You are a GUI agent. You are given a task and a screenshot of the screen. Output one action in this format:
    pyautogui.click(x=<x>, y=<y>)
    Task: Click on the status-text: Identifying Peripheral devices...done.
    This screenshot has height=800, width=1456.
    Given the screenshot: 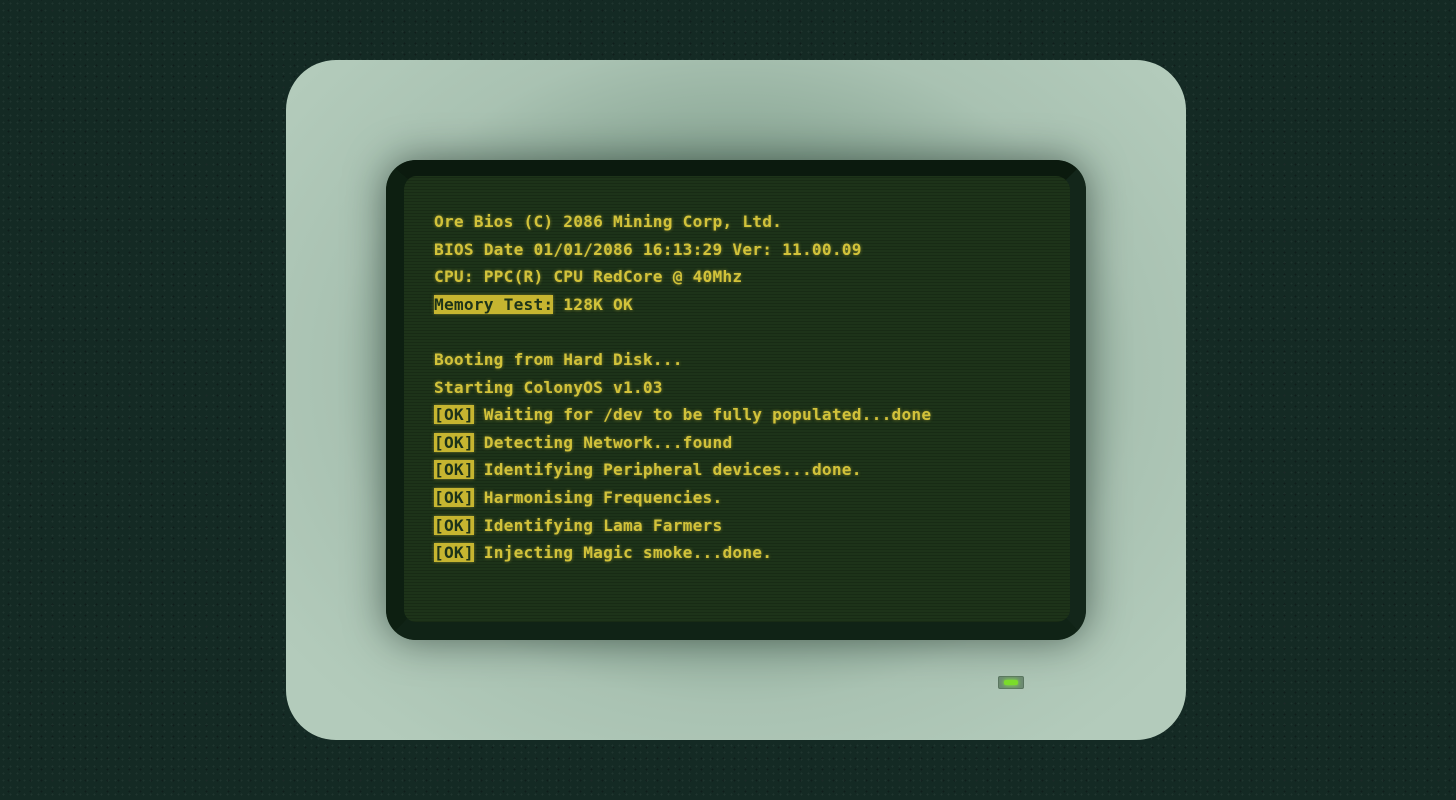 What is the action you would take?
    pyautogui.click(x=667, y=470)
    